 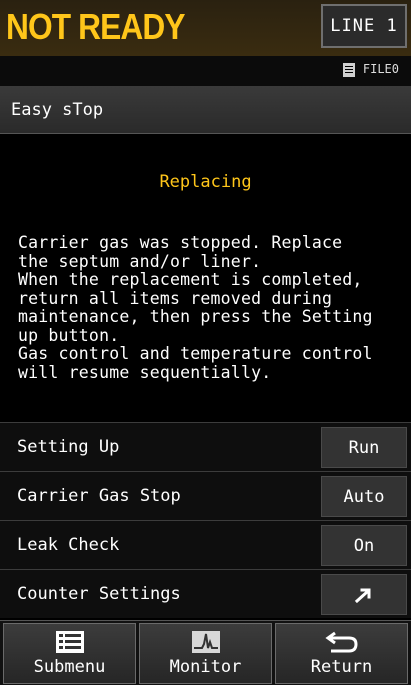 I want to click on row-label: Setting Up, so click(x=68, y=447).